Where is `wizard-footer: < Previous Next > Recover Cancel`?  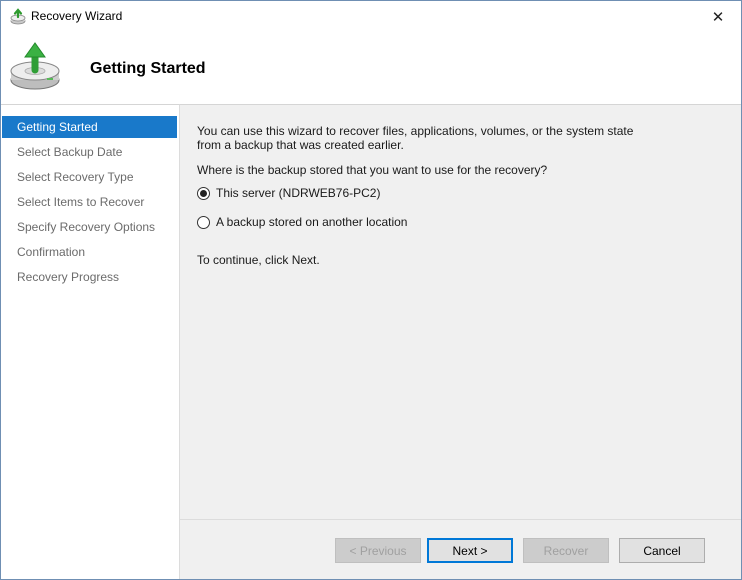
wizard-footer: < Previous Next > Recover Cancel is located at coordinates (460, 549).